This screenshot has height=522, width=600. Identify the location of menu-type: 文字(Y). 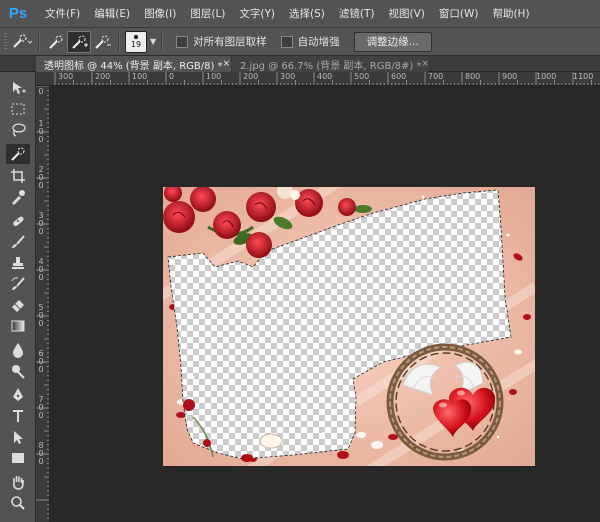
(257, 13).